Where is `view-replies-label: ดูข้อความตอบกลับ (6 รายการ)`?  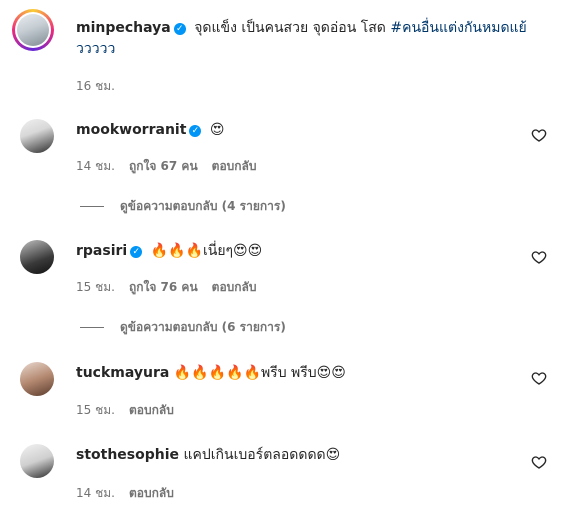 view-replies-label: ดูข้อความตอบกลับ (6 รายการ) is located at coordinates (203, 327).